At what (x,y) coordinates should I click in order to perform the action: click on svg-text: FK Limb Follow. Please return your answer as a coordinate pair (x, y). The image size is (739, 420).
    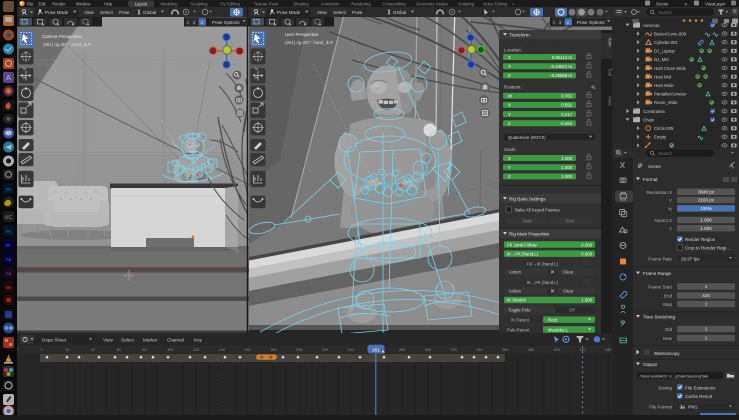
    Looking at the image, I should click on (522, 244).